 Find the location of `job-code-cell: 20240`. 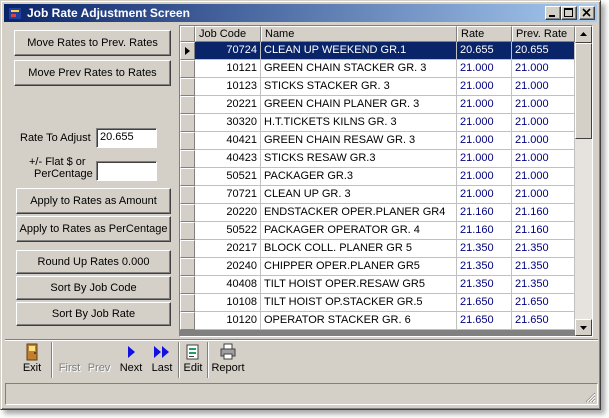

job-code-cell: 20240 is located at coordinates (228, 267).